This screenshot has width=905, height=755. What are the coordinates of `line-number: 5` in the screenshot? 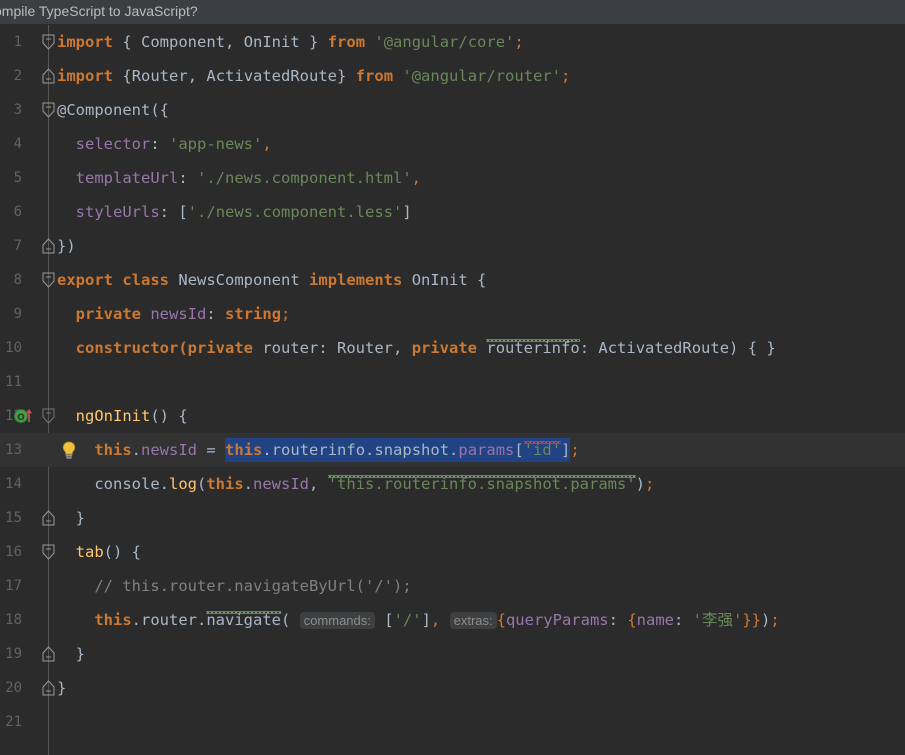 It's located at (17, 178).